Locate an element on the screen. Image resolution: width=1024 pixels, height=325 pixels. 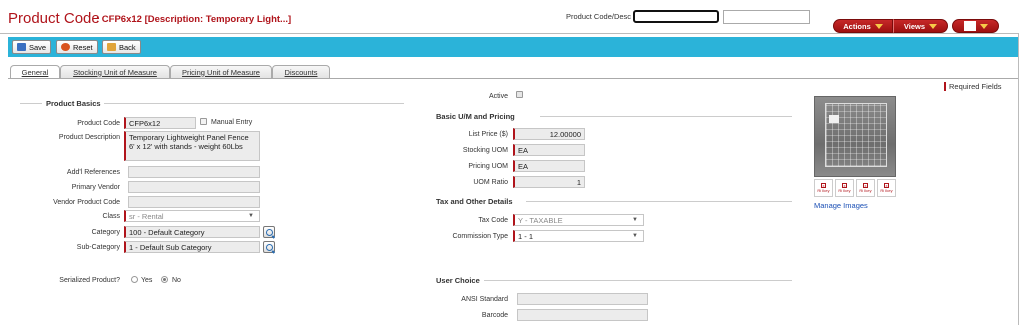
tab-pricing-uom: Pricing Unit of Measure is located at coordinates (221, 71).